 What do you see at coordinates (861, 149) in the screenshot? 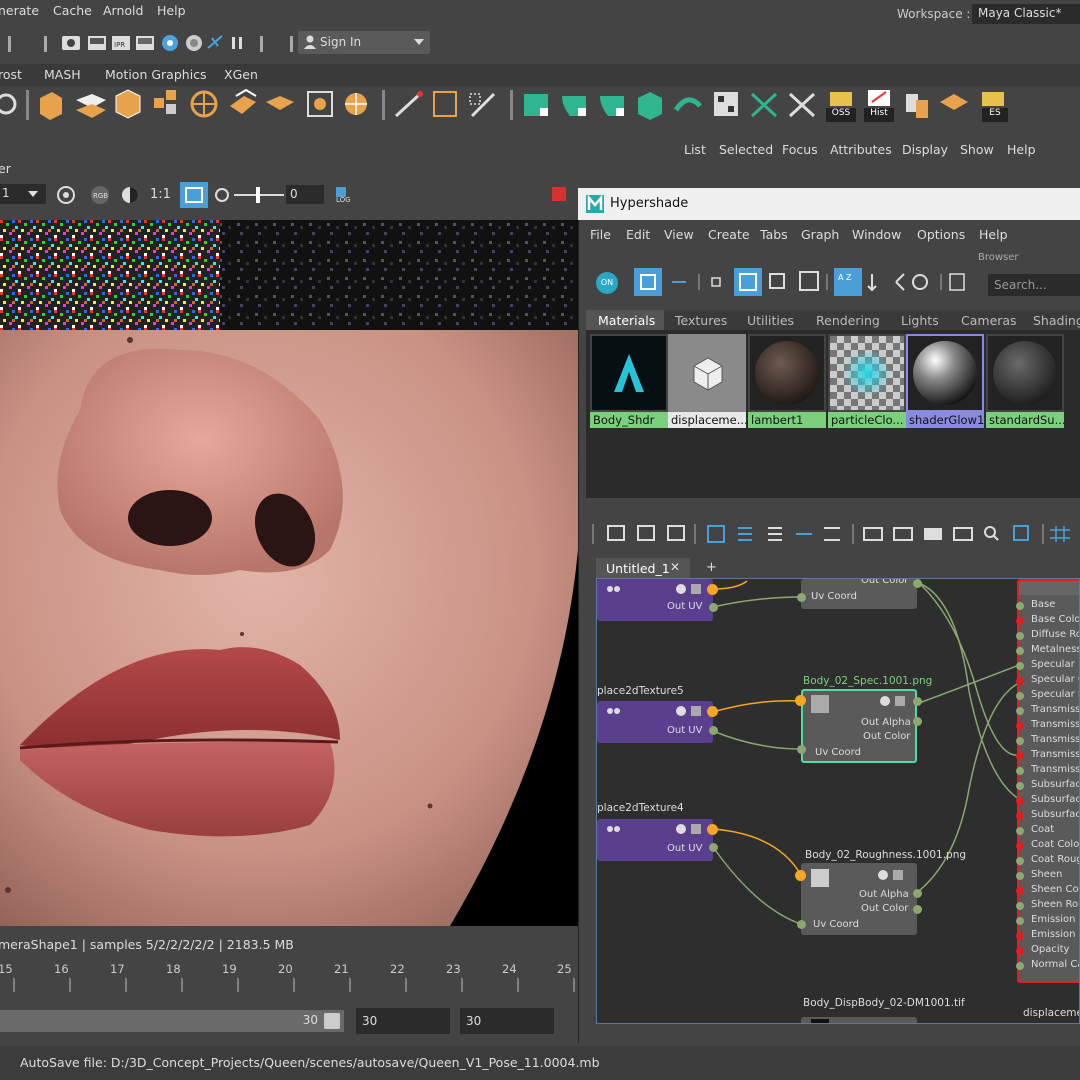
I see `outliner-menu-attributes: Attributes` at bounding box center [861, 149].